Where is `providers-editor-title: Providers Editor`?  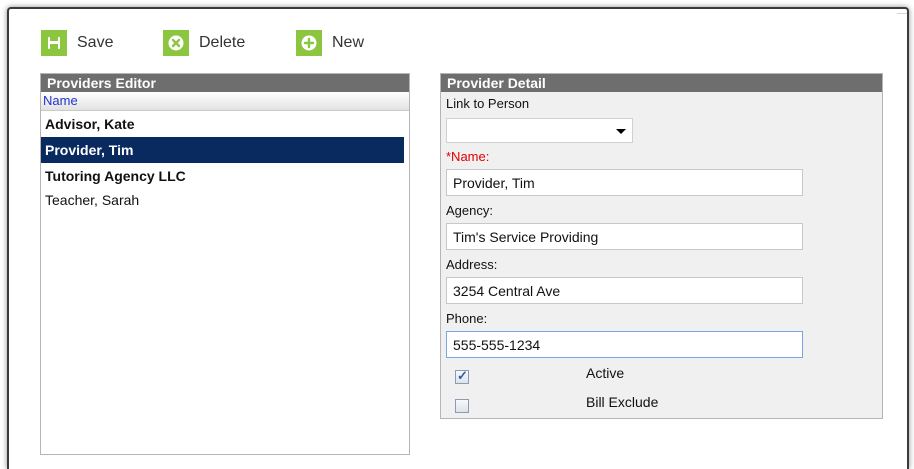 providers-editor-title: Providers Editor is located at coordinates (225, 83).